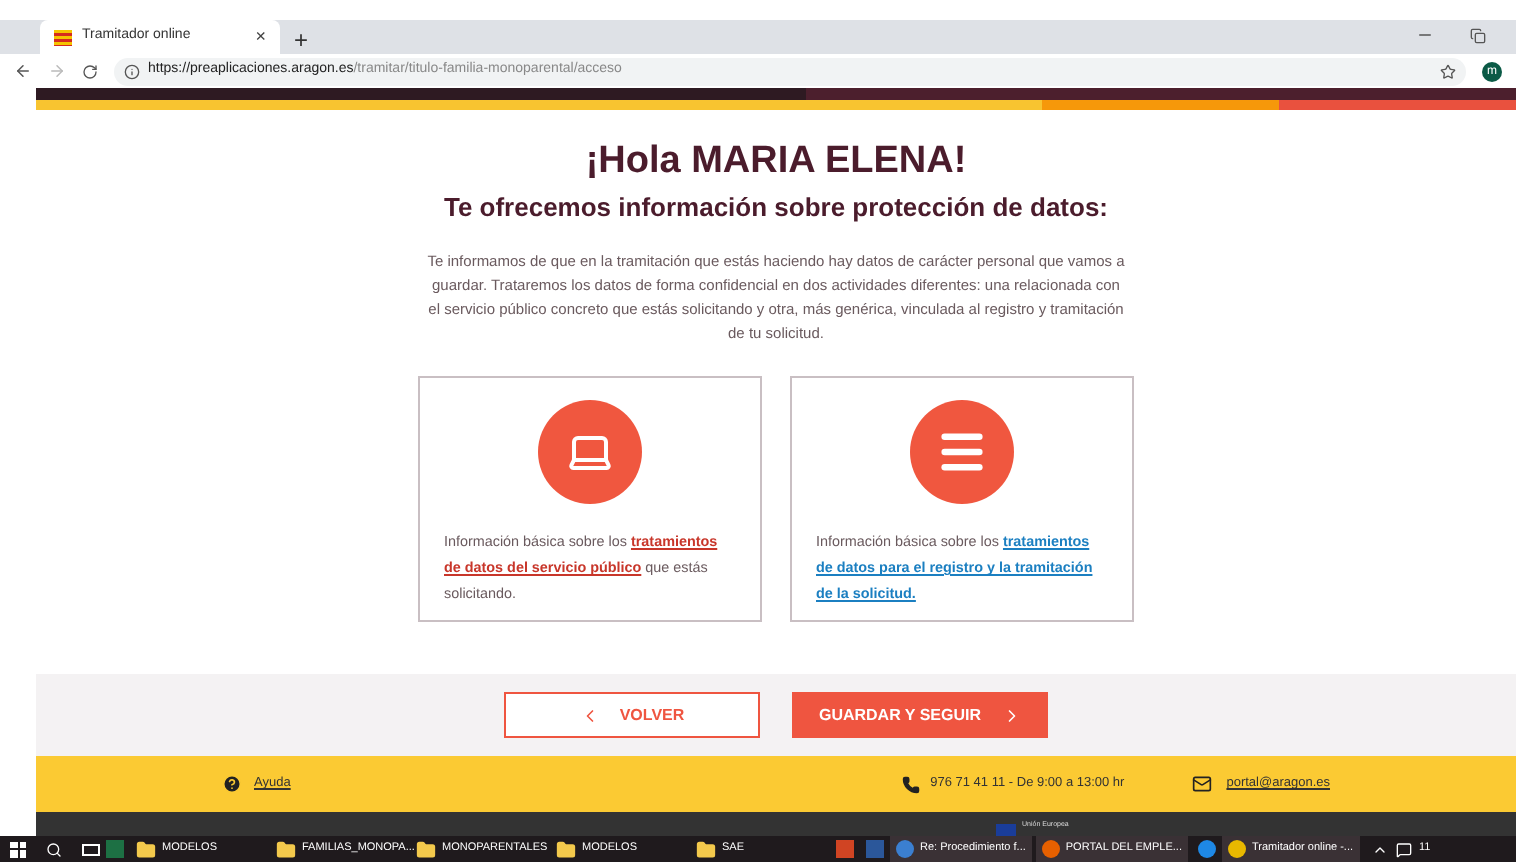  Describe the element at coordinates (1403, 849) in the screenshot. I see `notification-icon` at that location.